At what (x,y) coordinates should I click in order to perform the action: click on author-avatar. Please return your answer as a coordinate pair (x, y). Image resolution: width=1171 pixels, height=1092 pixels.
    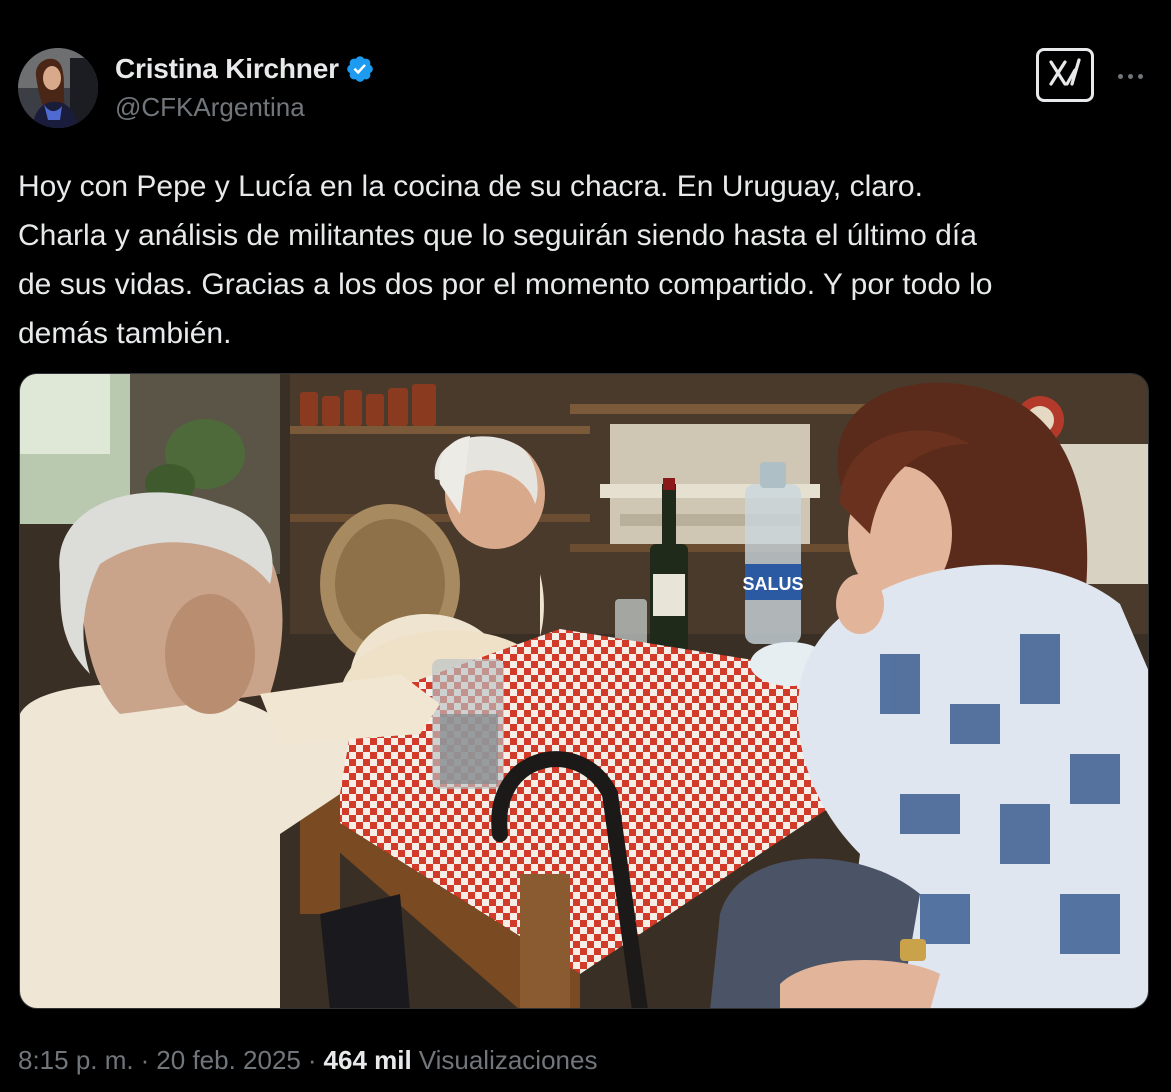
    Looking at the image, I should click on (58, 88).